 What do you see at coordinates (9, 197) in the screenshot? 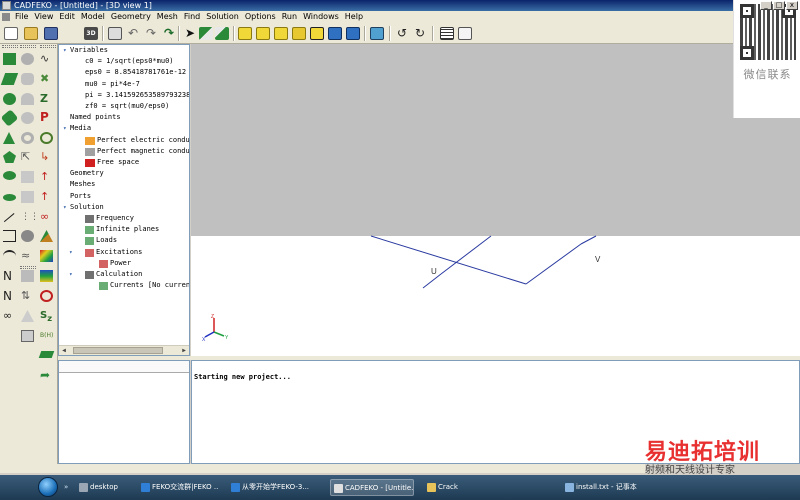
I see `disk-icon` at bounding box center [9, 197].